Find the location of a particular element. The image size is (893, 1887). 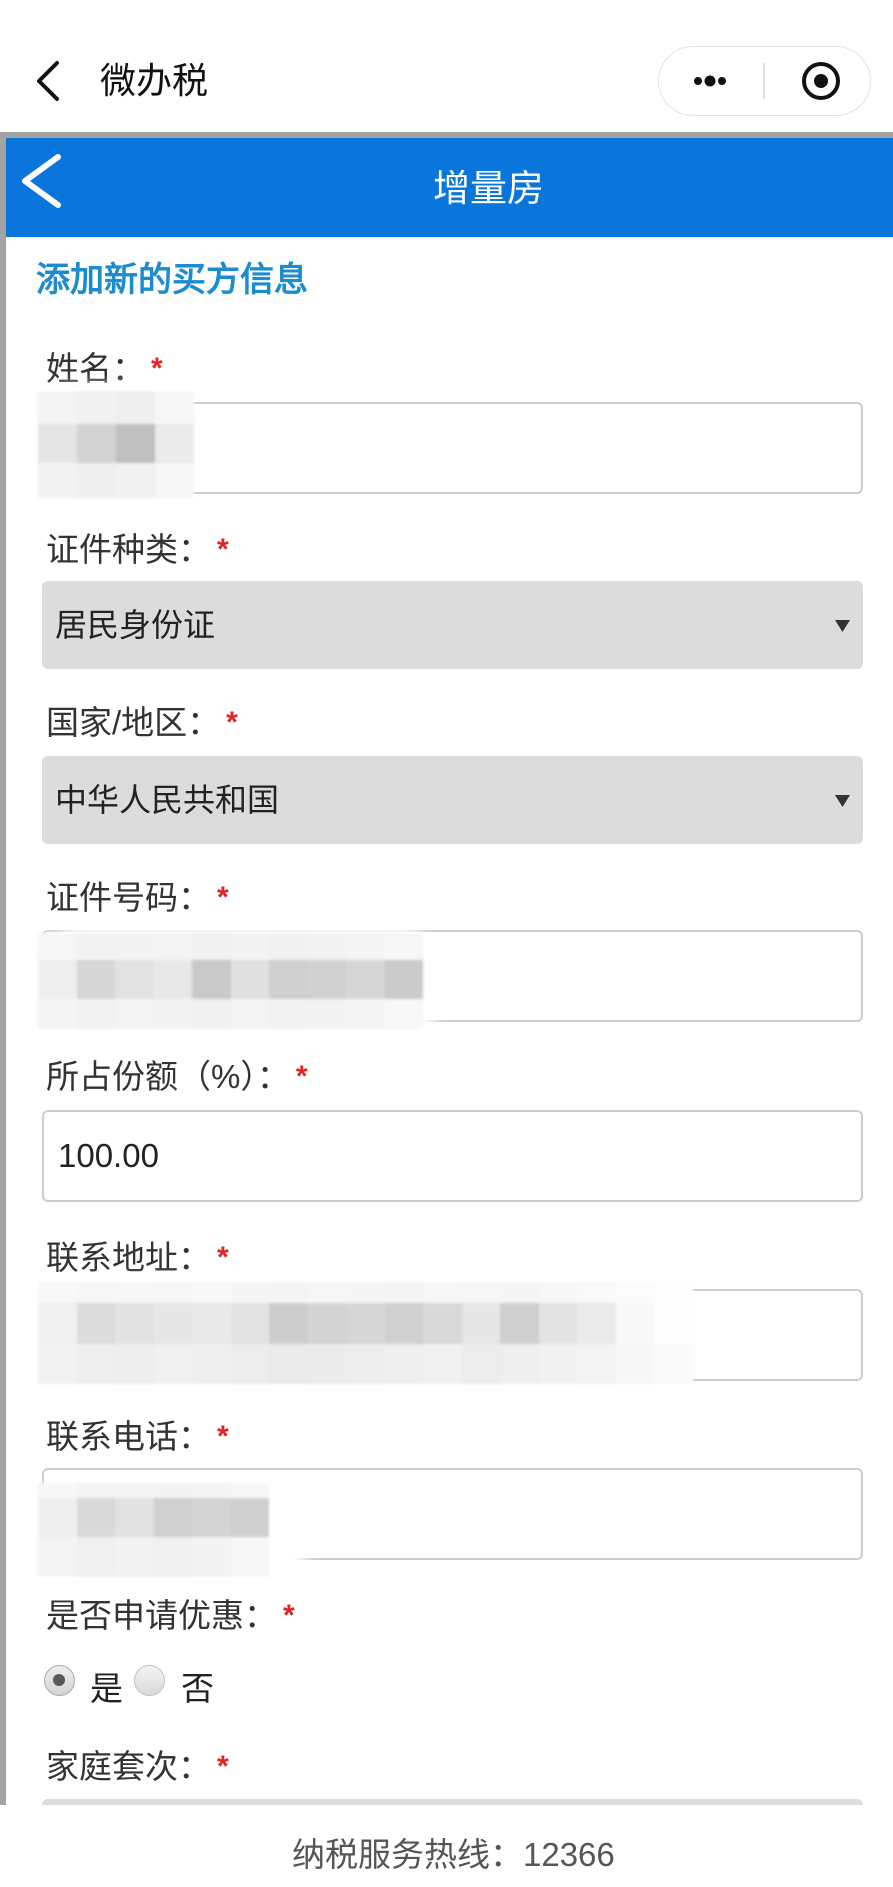

capsule-menu is located at coordinates (764, 81).